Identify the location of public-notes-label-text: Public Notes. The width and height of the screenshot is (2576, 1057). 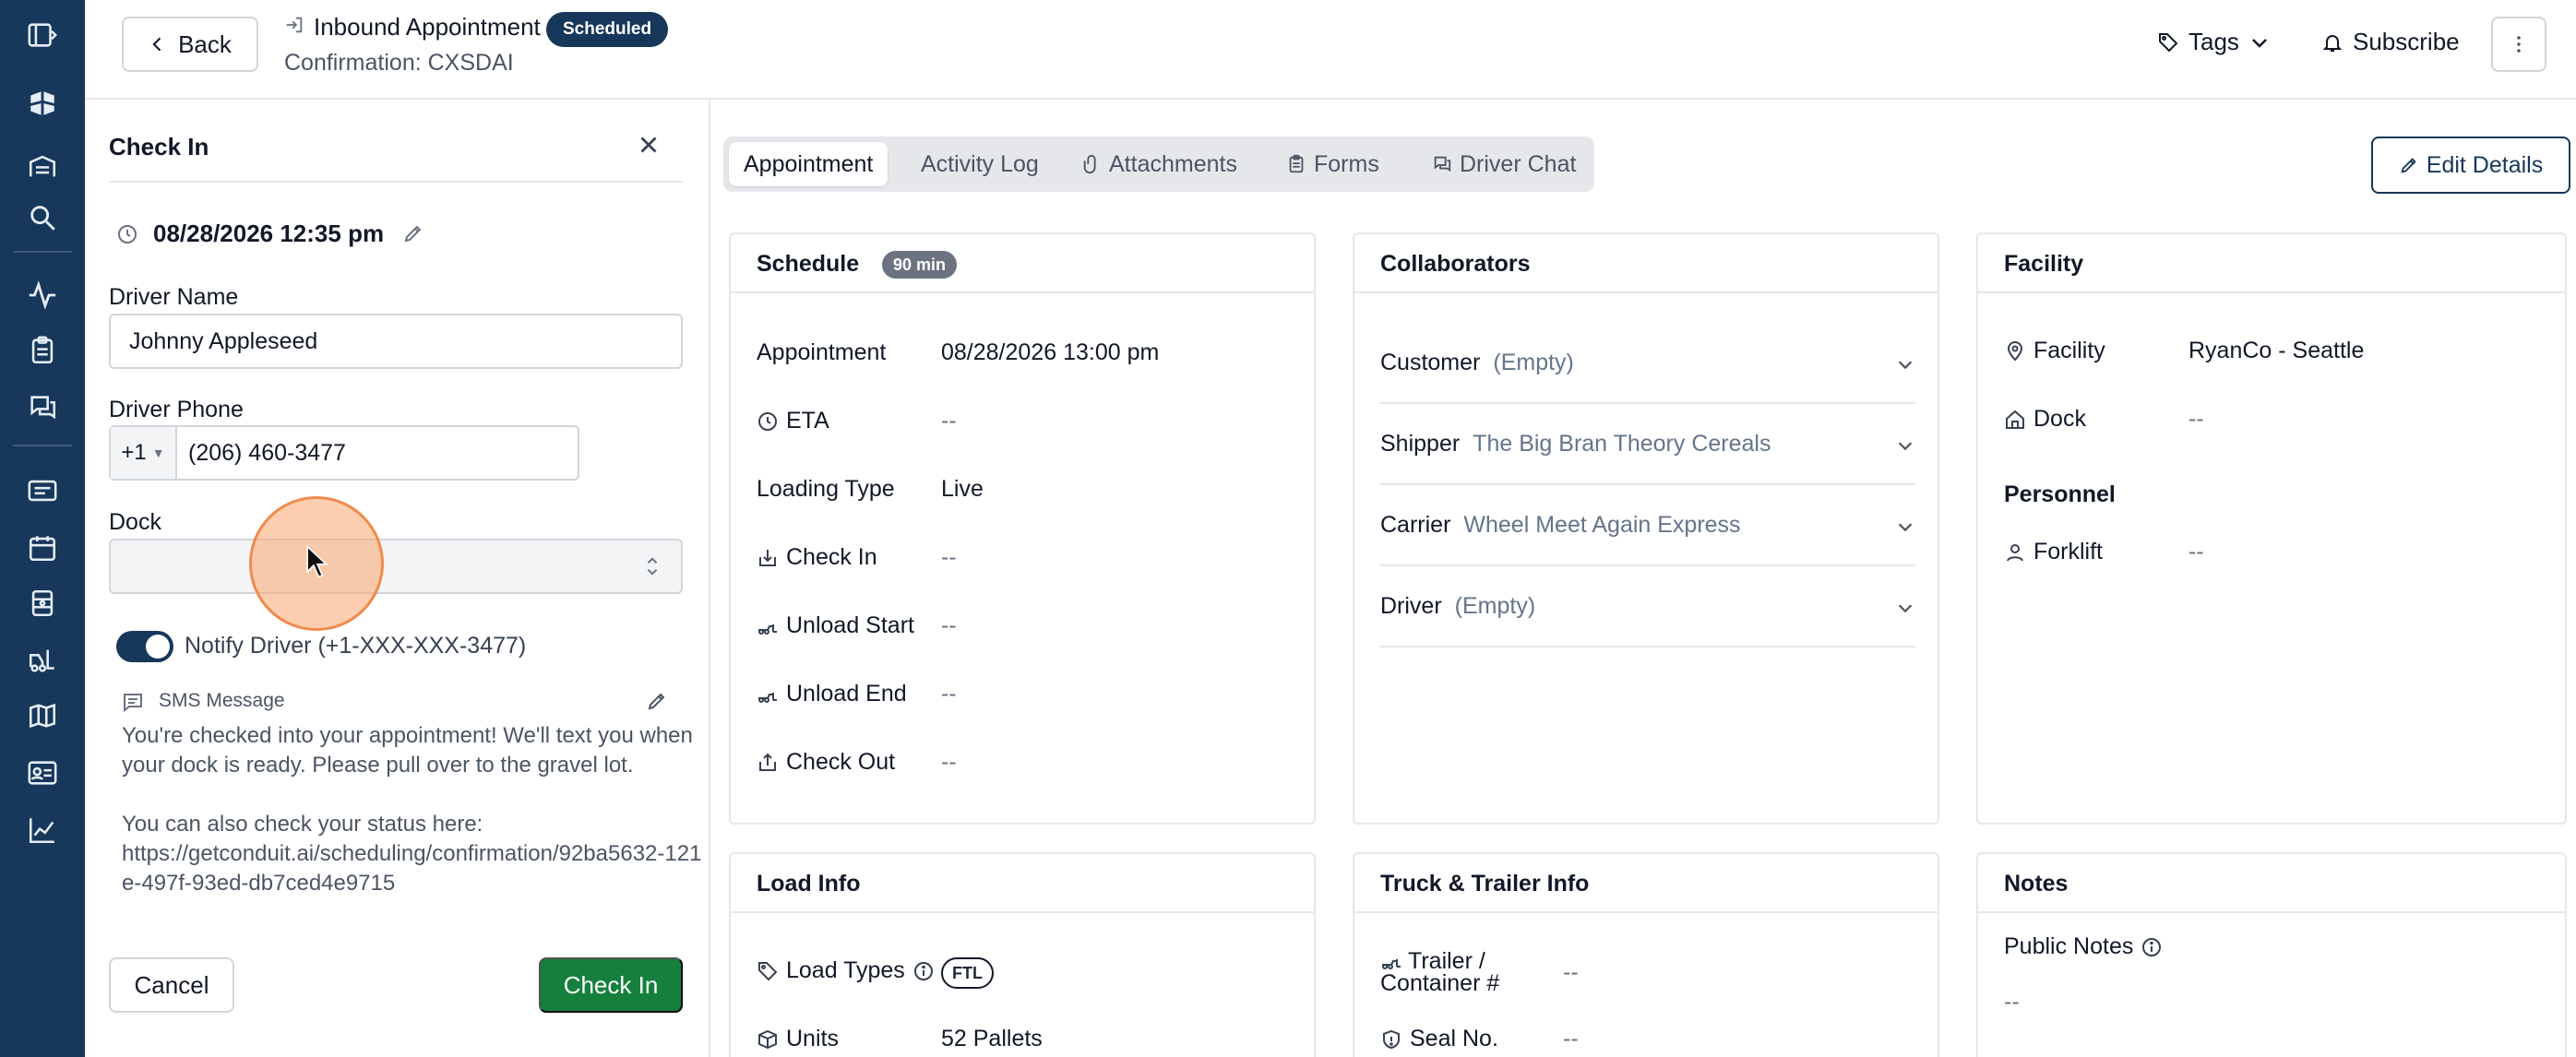
(2069, 946).